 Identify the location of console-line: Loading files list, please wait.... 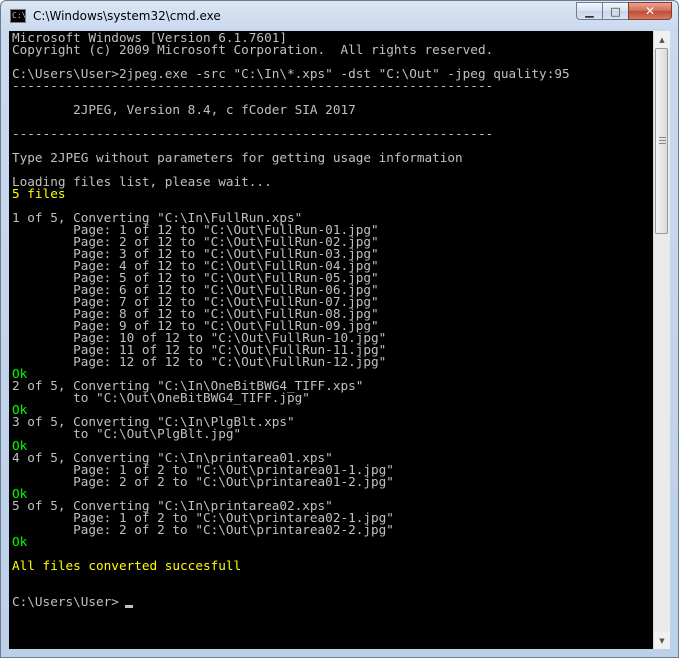
(142, 181).